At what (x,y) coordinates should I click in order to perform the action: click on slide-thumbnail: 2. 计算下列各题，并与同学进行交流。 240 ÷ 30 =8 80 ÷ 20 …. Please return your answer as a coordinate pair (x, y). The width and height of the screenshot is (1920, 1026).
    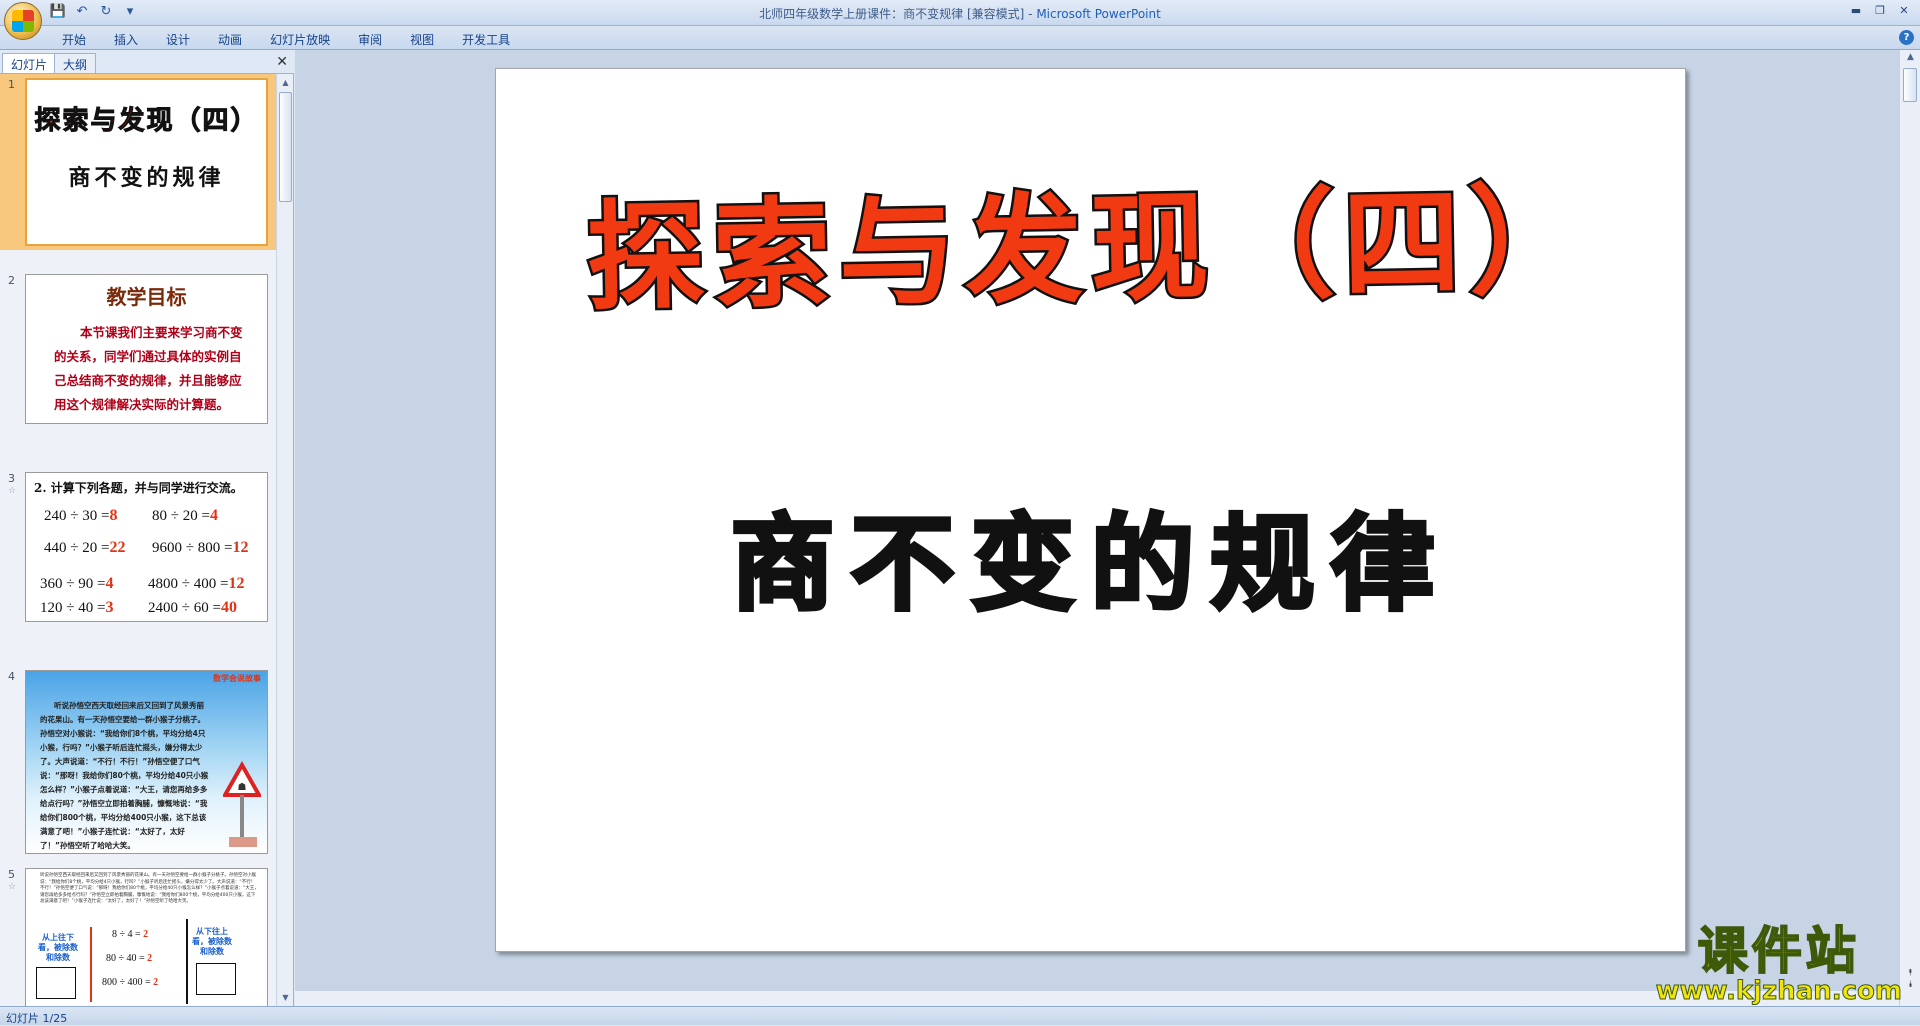
    Looking at the image, I should click on (146, 547).